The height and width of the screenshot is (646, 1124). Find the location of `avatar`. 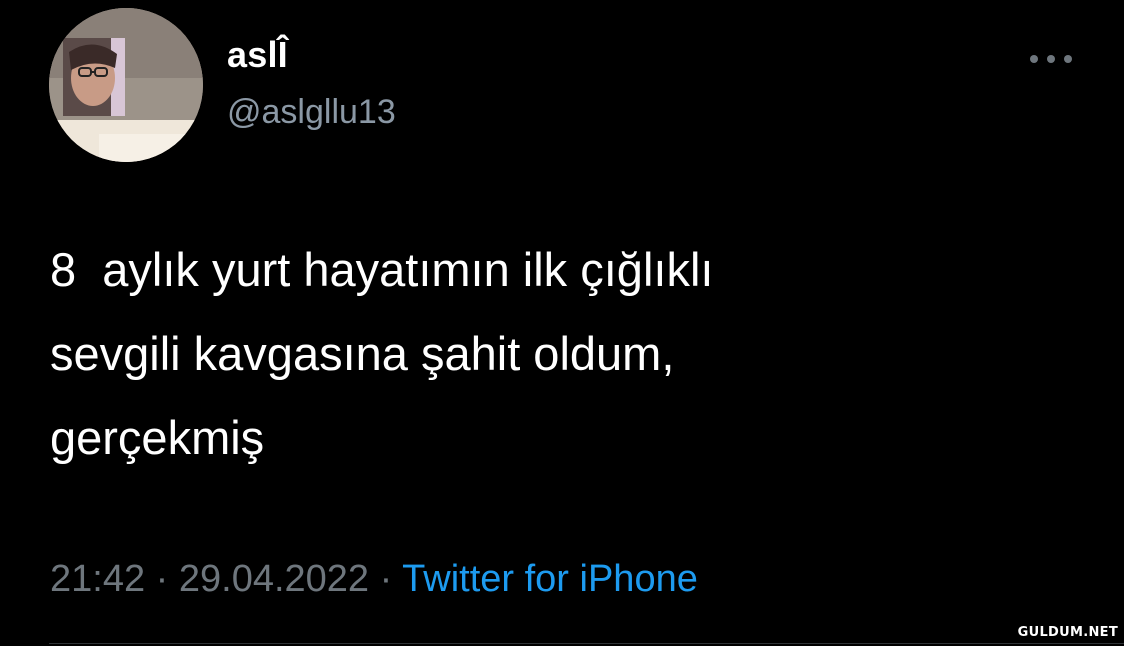

avatar is located at coordinates (126, 85).